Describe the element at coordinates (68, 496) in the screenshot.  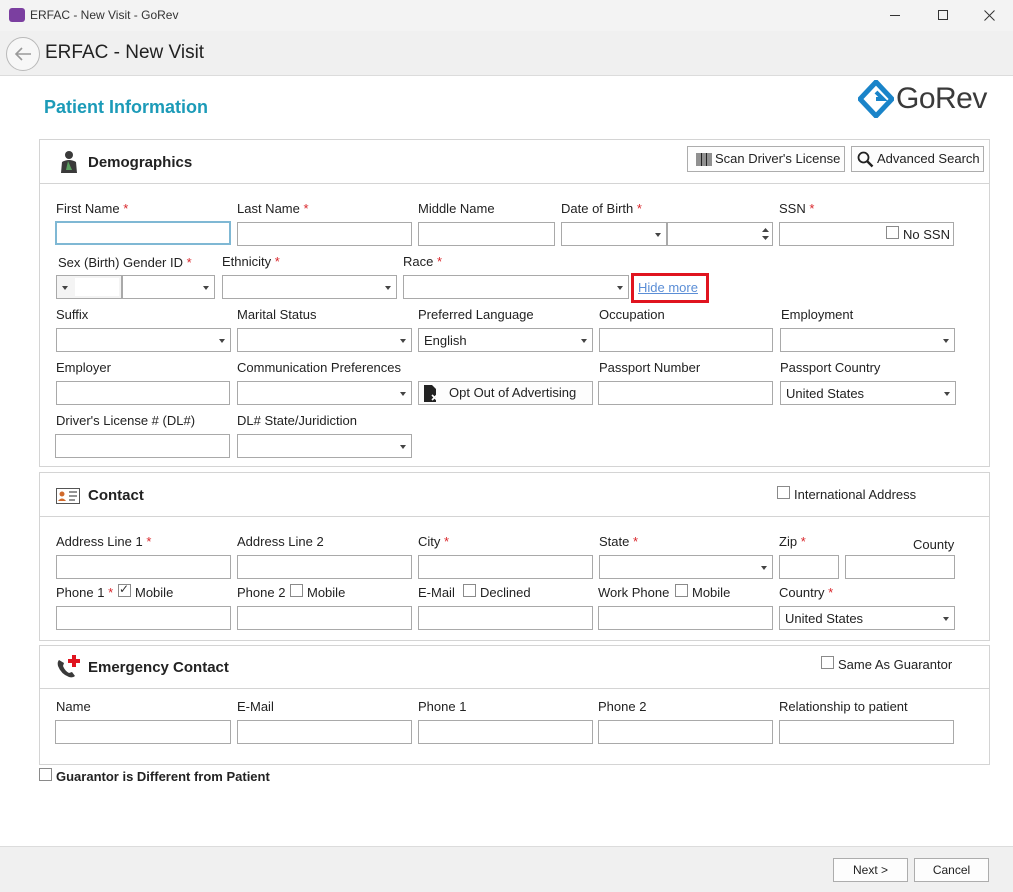
I see `contact-card-icon` at that location.